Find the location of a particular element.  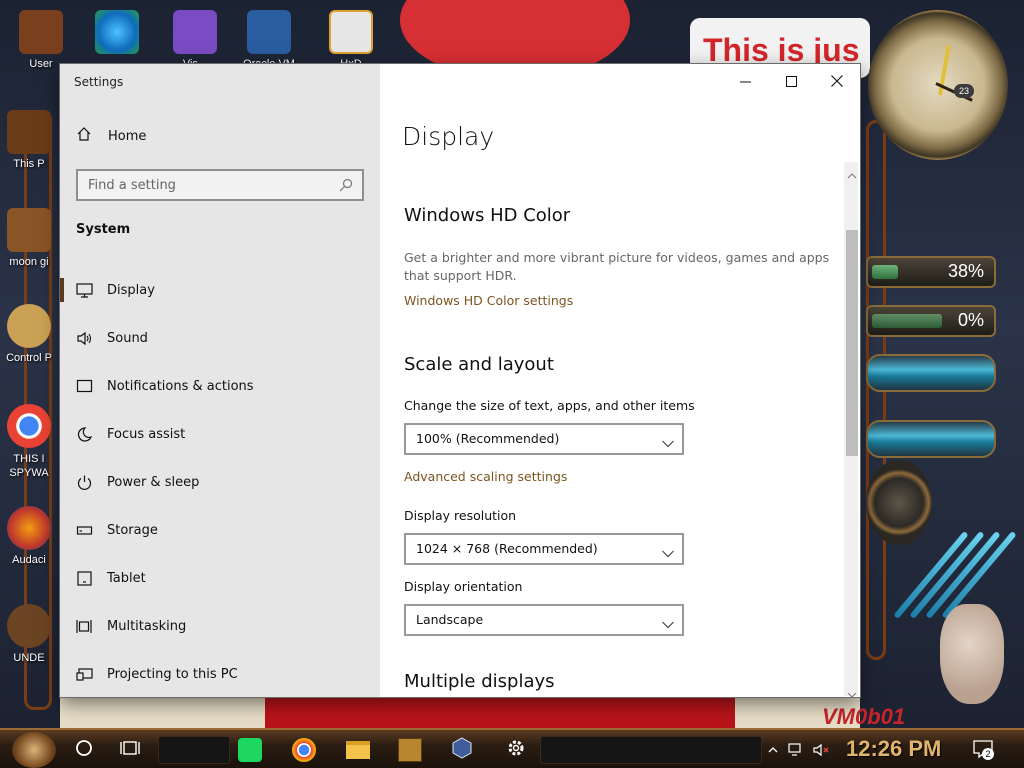

nav-item-storage: Storage is located at coordinates (220, 530).